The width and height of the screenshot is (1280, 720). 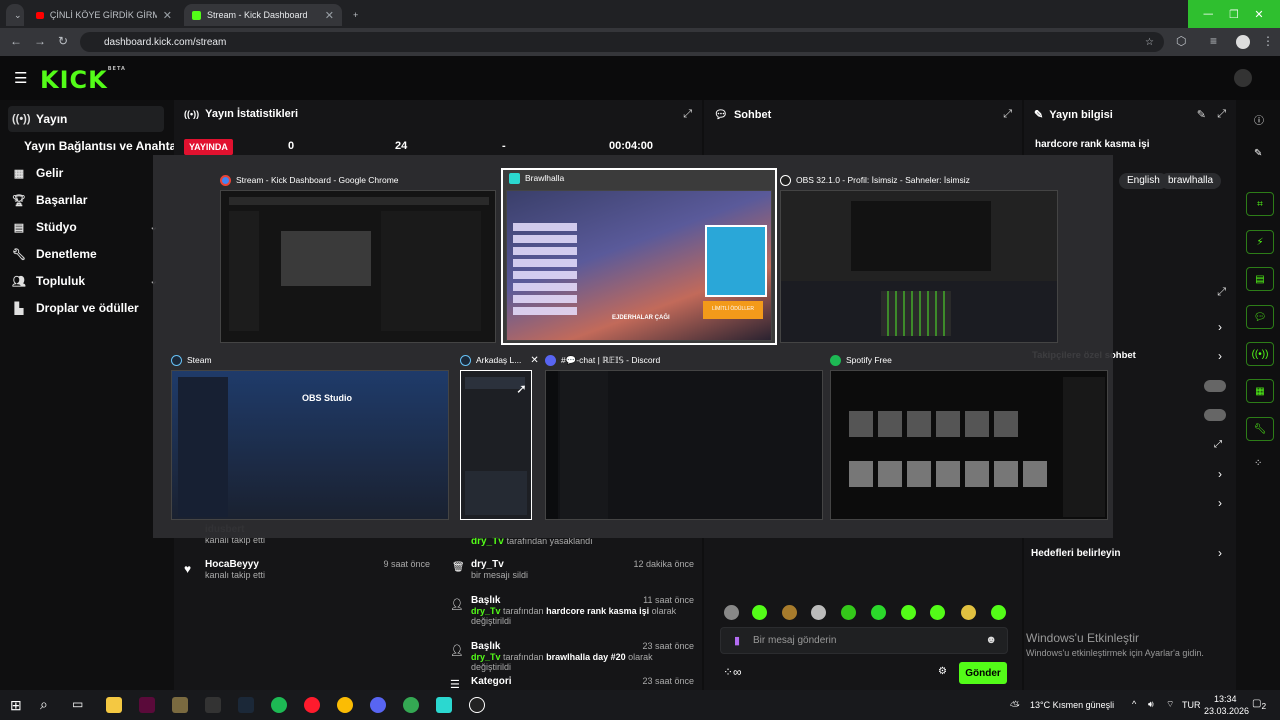 I want to click on chat-placeholder: Bir mesaj gönderin, so click(x=795, y=640).